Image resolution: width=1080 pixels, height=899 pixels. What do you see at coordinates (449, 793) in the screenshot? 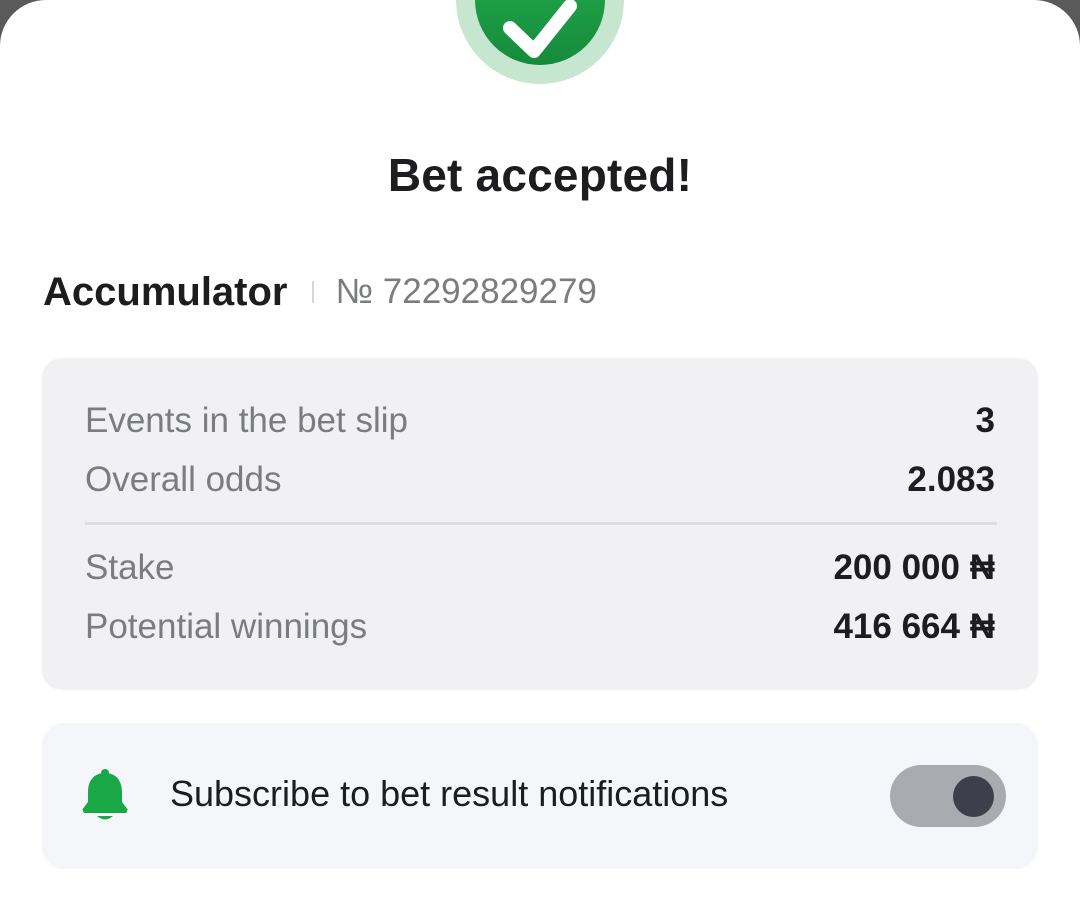
I see `notification-label: Subscribe to bet result notifications` at bounding box center [449, 793].